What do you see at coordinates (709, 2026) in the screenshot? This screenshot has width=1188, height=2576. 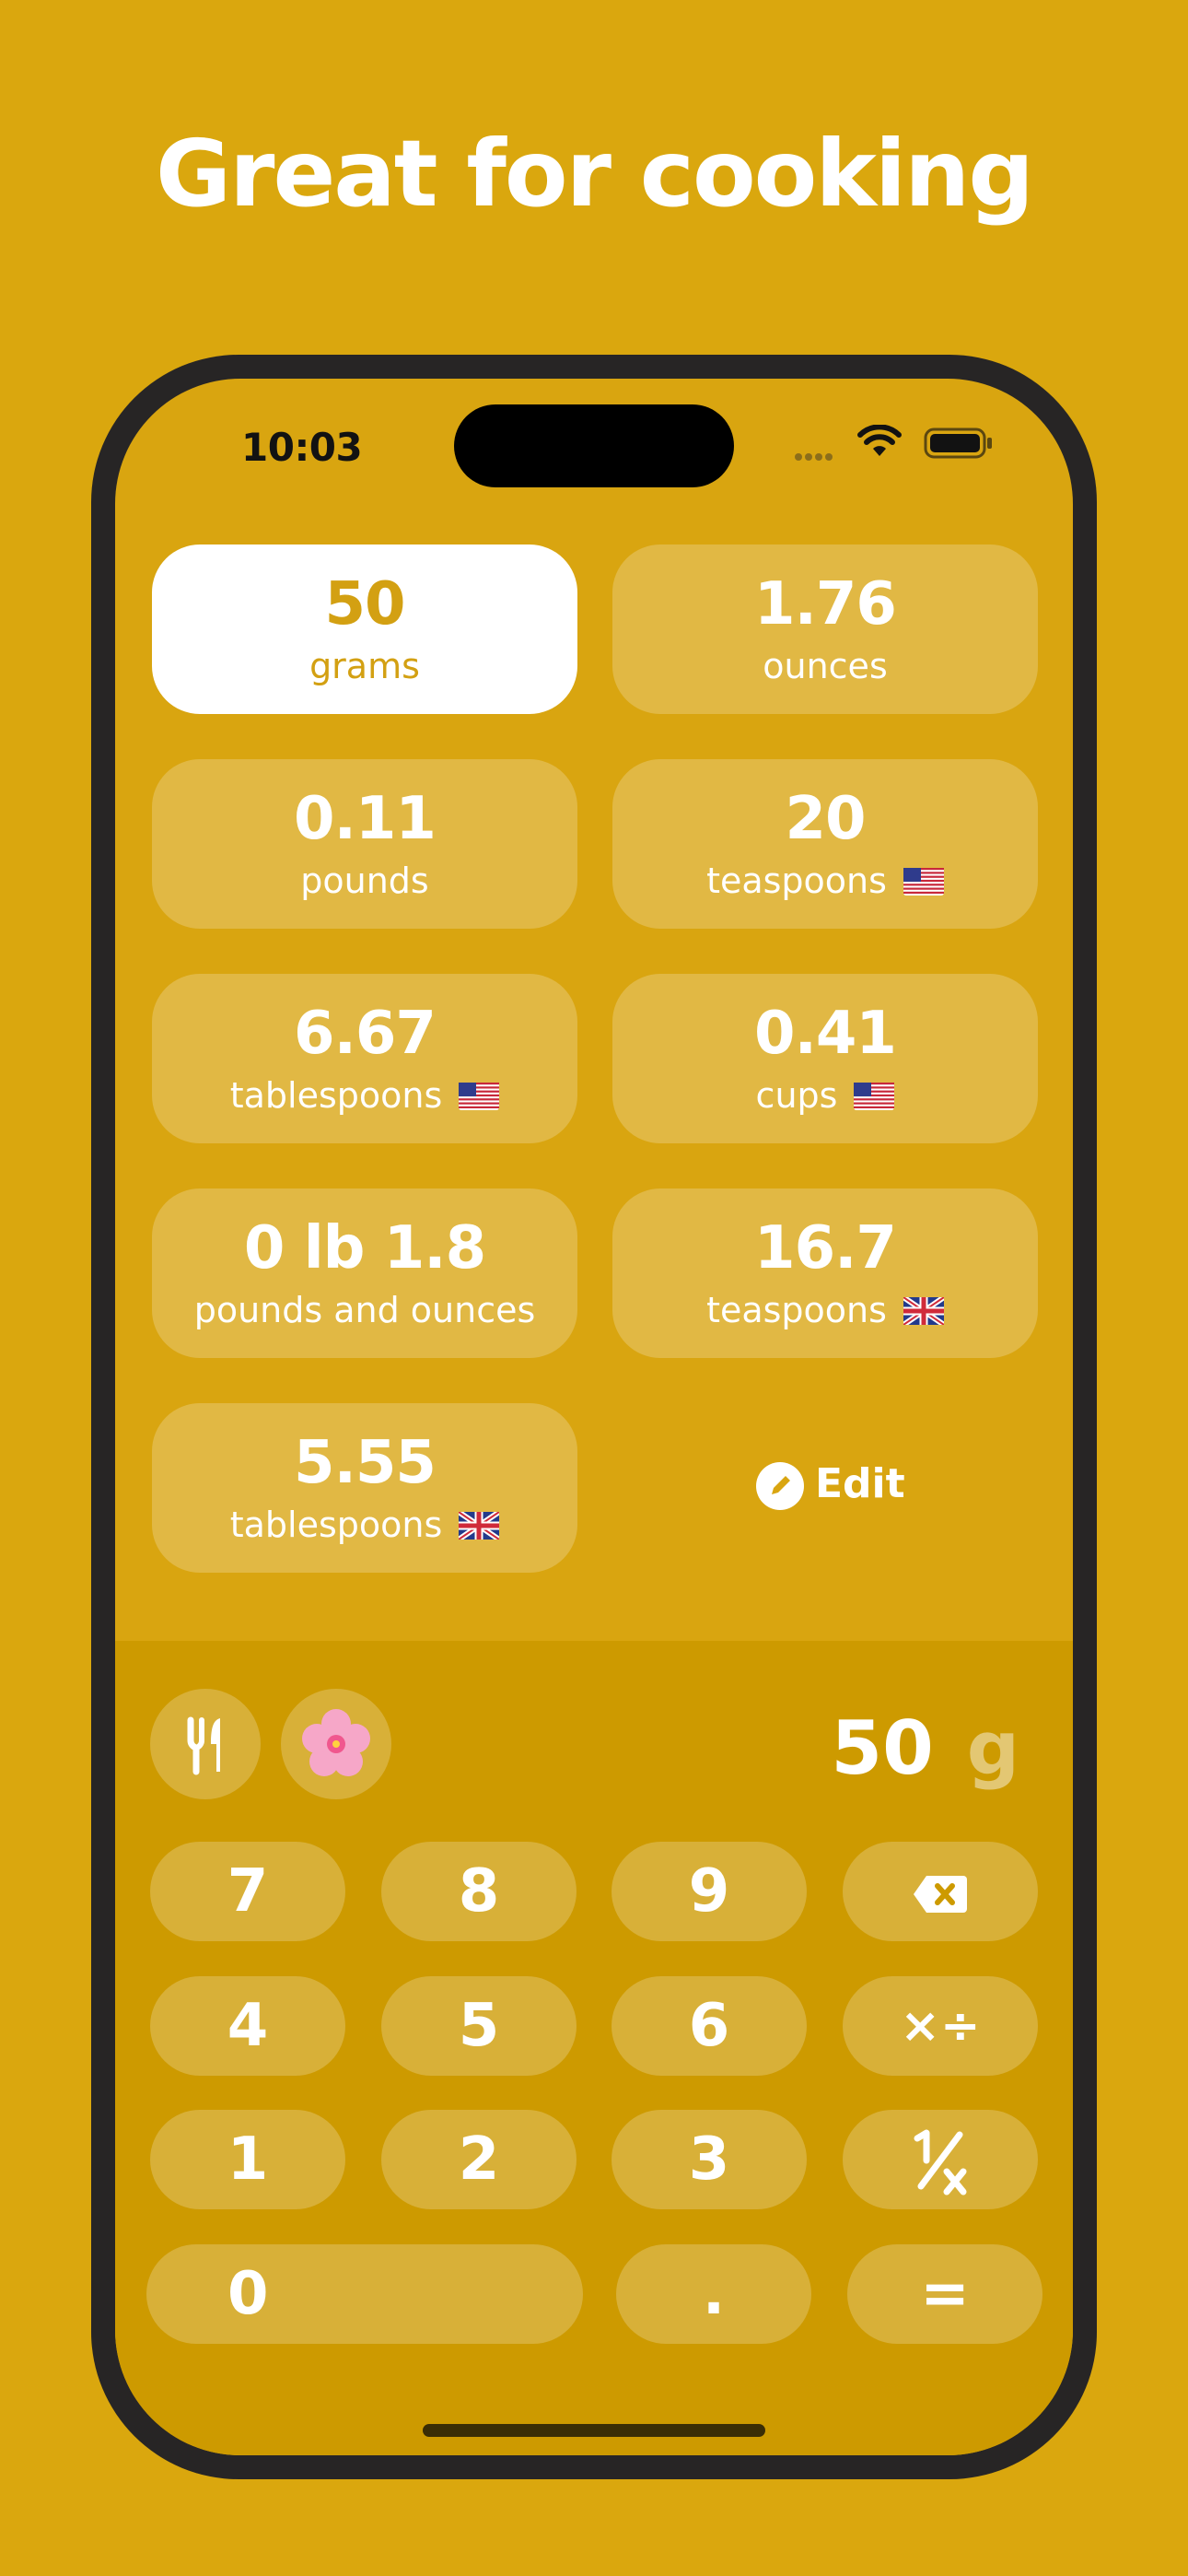 I see `key-6: 6` at bounding box center [709, 2026].